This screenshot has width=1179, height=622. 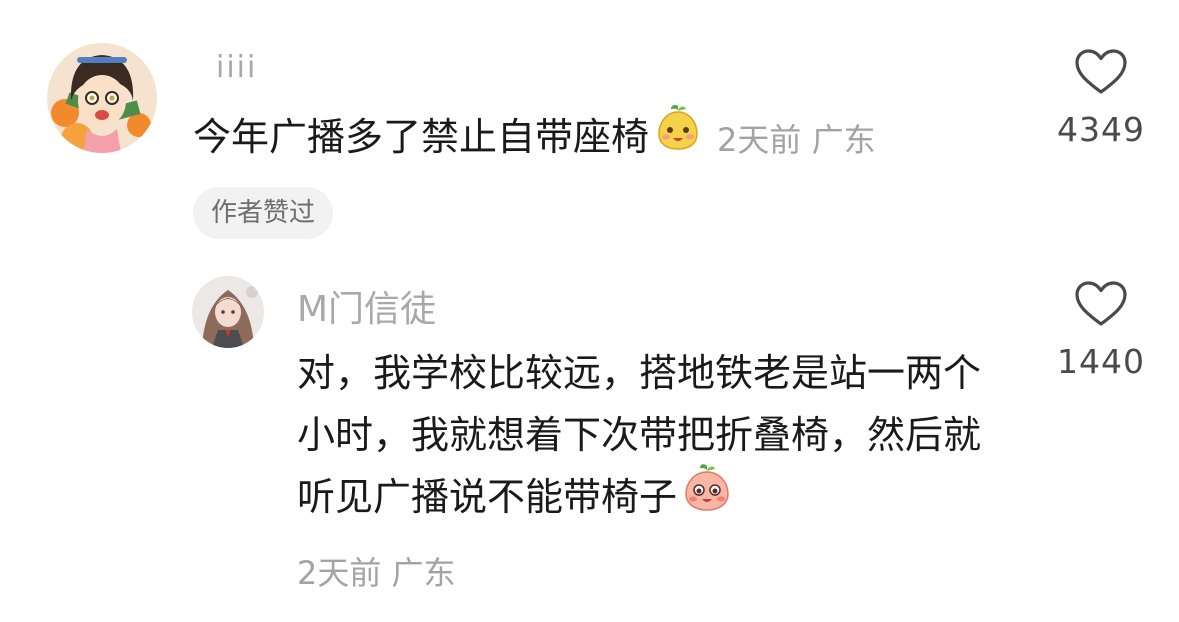 What do you see at coordinates (366, 306) in the screenshot?
I see `reply-username: M门信徒` at bounding box center [366, 306].